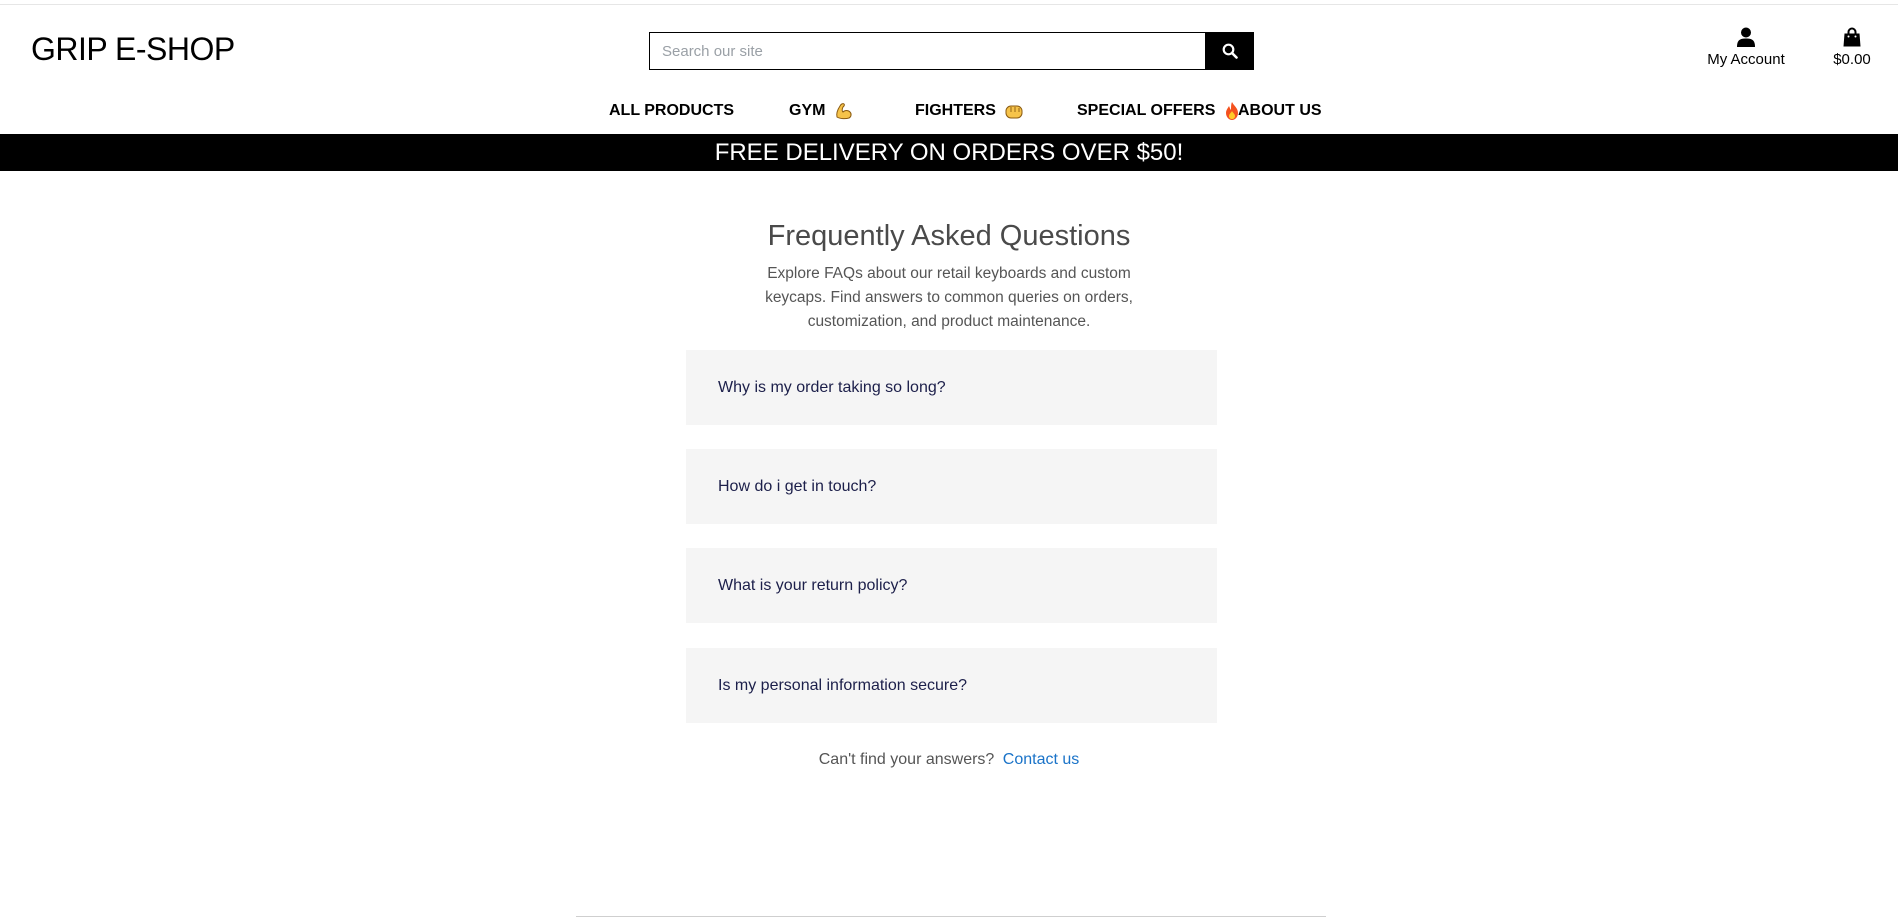 This screenshot has height=918, width=1898. Describe the element at coordinates (927, 51) in the screenshot. I see `search-input` at that location.